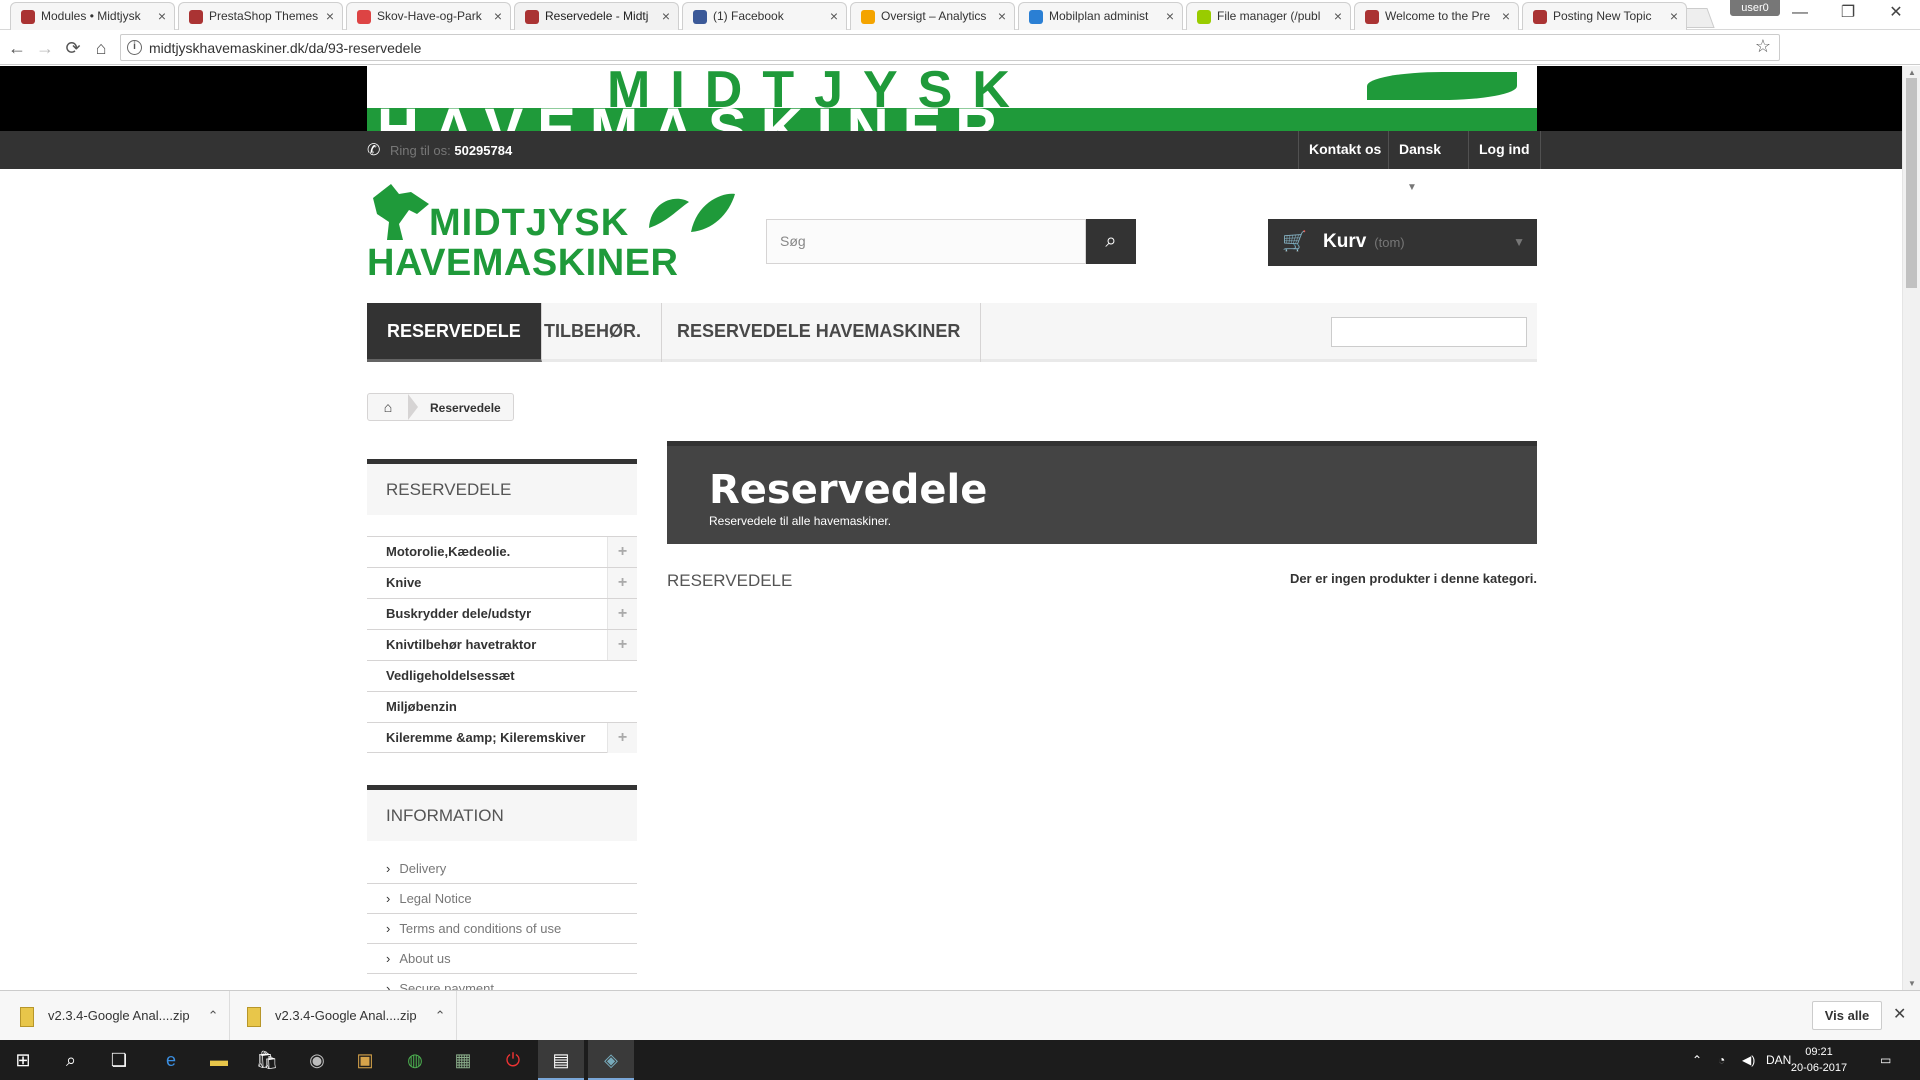 The image size is (1920, 1080). I want to click on info-link: › Legal Notice, so click(502, 899).